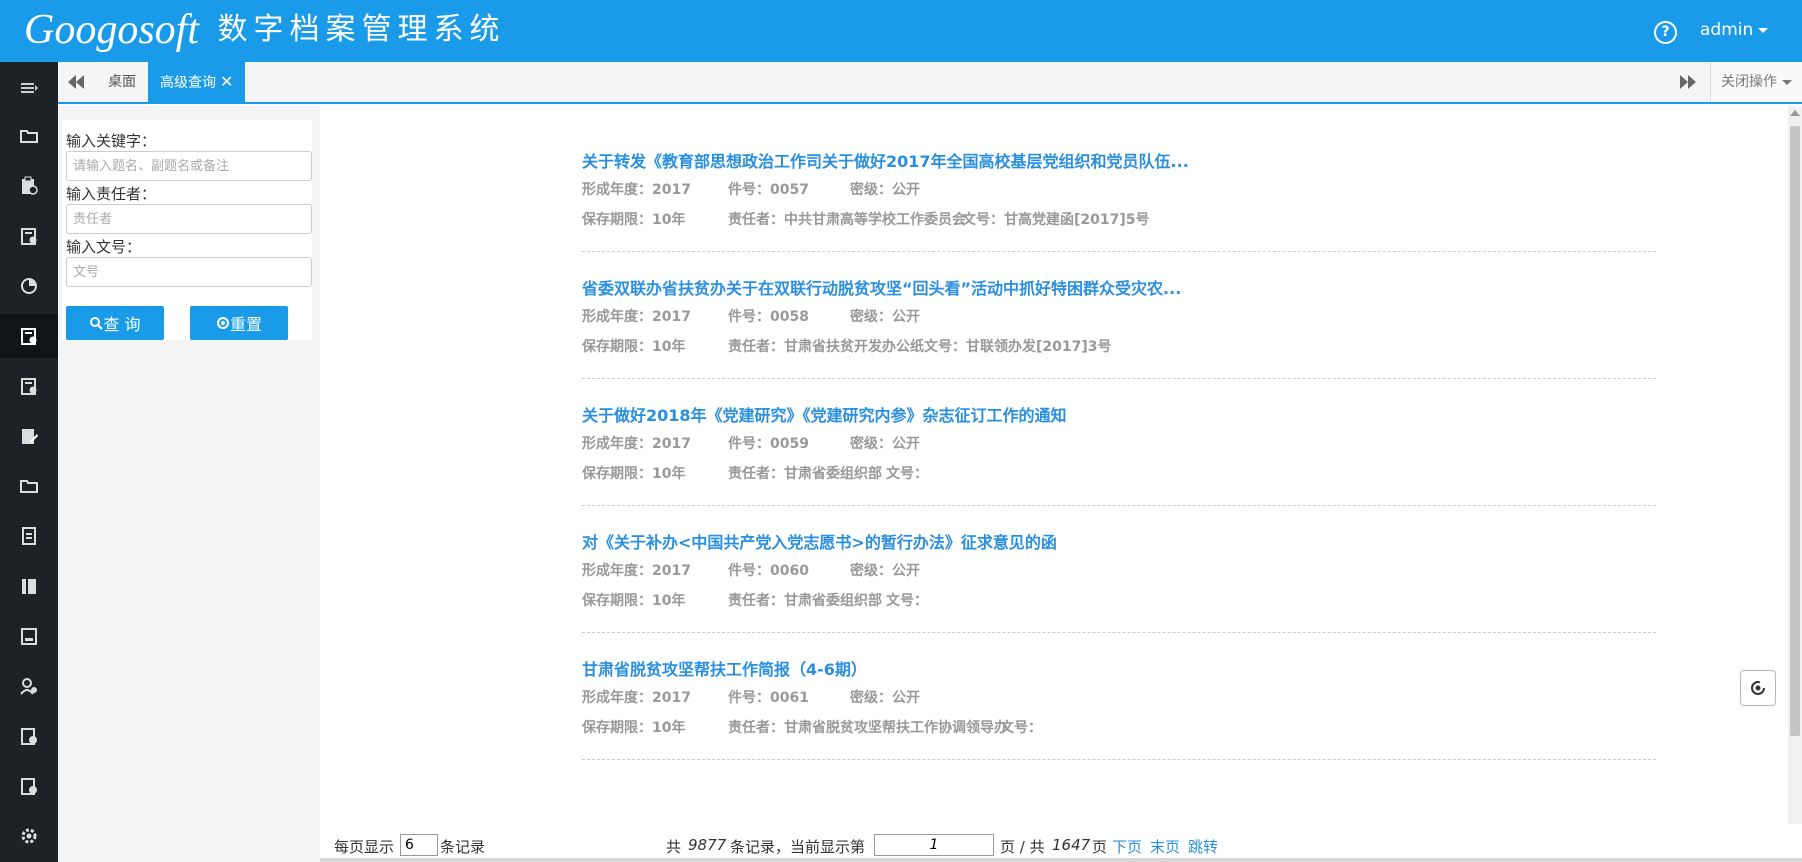  What do you see at coordinates (29, 336) in the screenshot?
I see `archive-box-active-icon` at bounding box center [29, 336].